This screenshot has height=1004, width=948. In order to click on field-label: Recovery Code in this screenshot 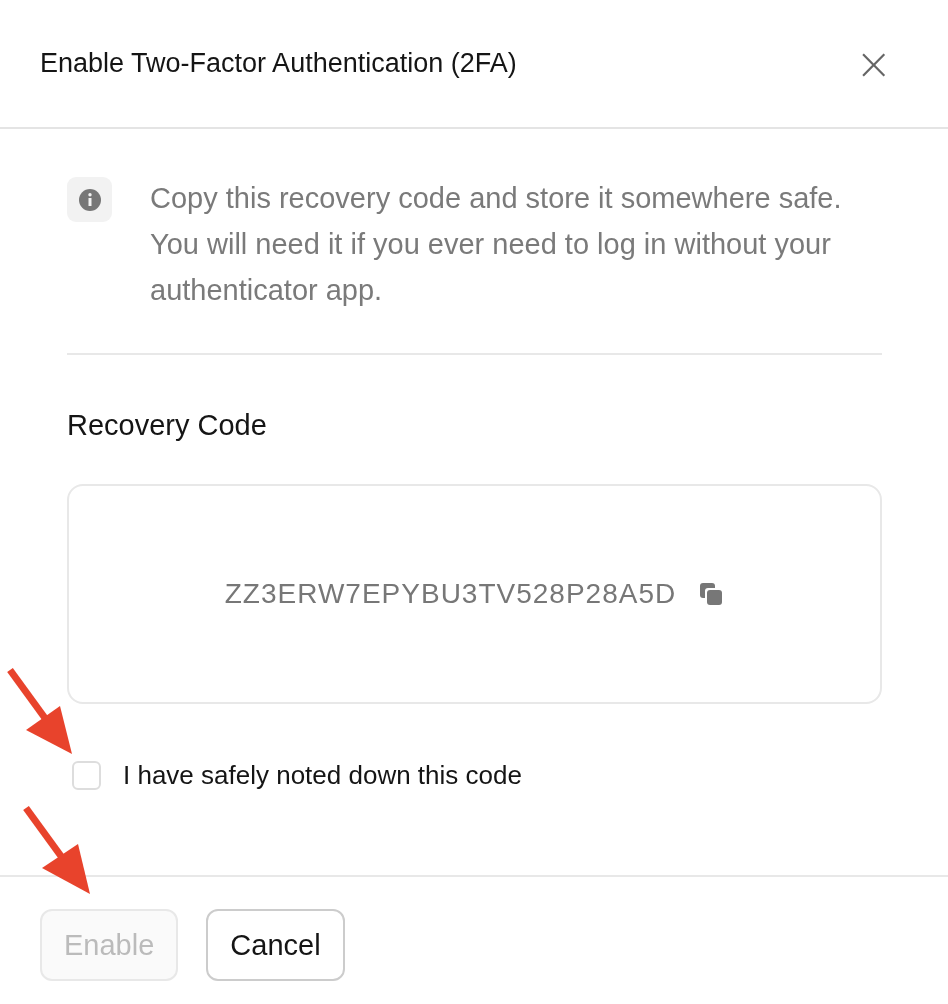, I will do `click(167, 425)`.